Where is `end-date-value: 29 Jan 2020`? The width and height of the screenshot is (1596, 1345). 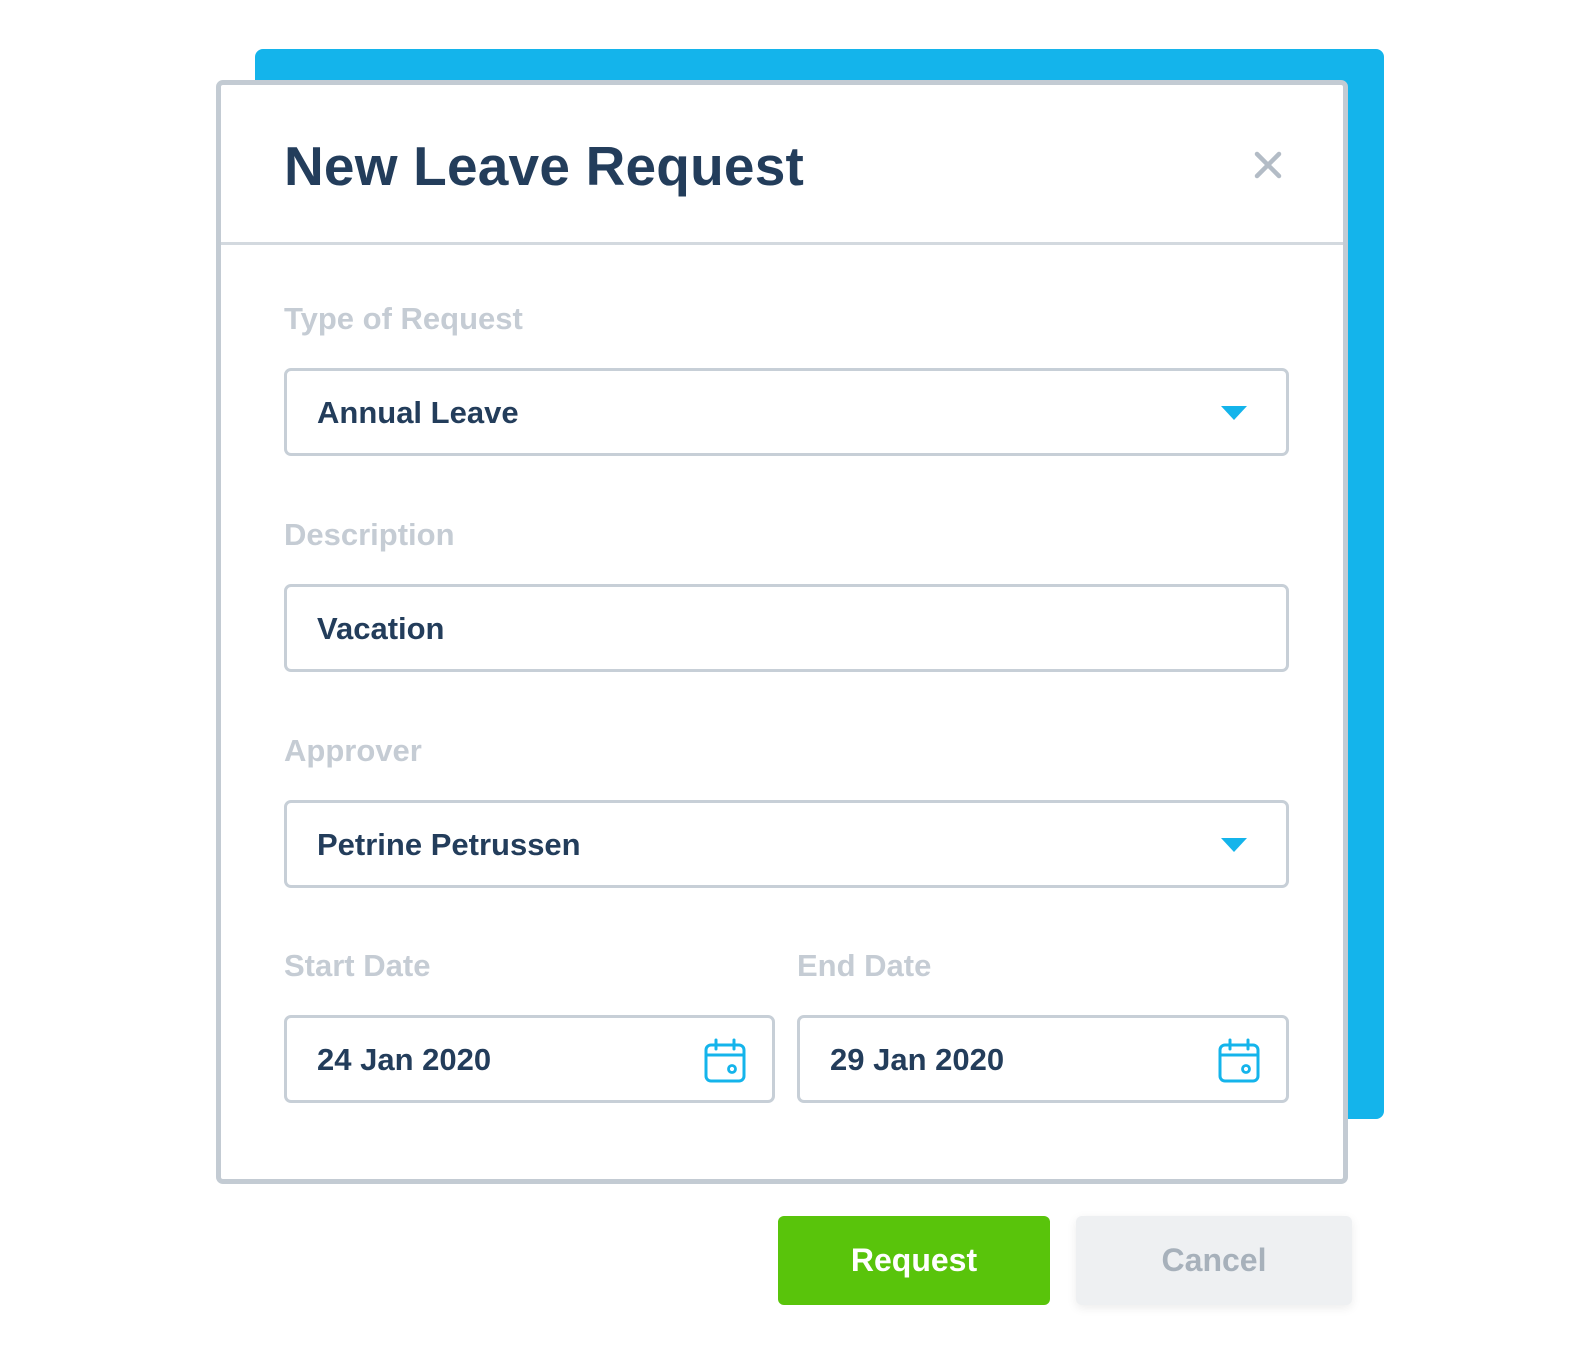 end-date-value: 29 Jan 2020 is located at coordinates (917, 1059).